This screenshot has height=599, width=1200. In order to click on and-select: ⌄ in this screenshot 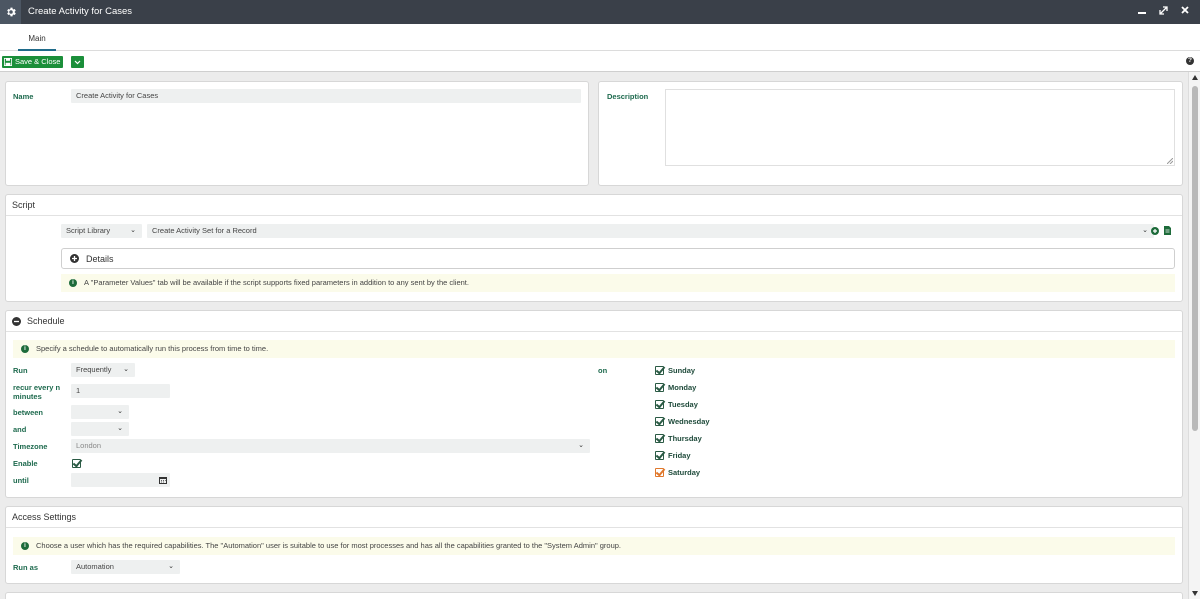, I will do `click(100, 429)`.